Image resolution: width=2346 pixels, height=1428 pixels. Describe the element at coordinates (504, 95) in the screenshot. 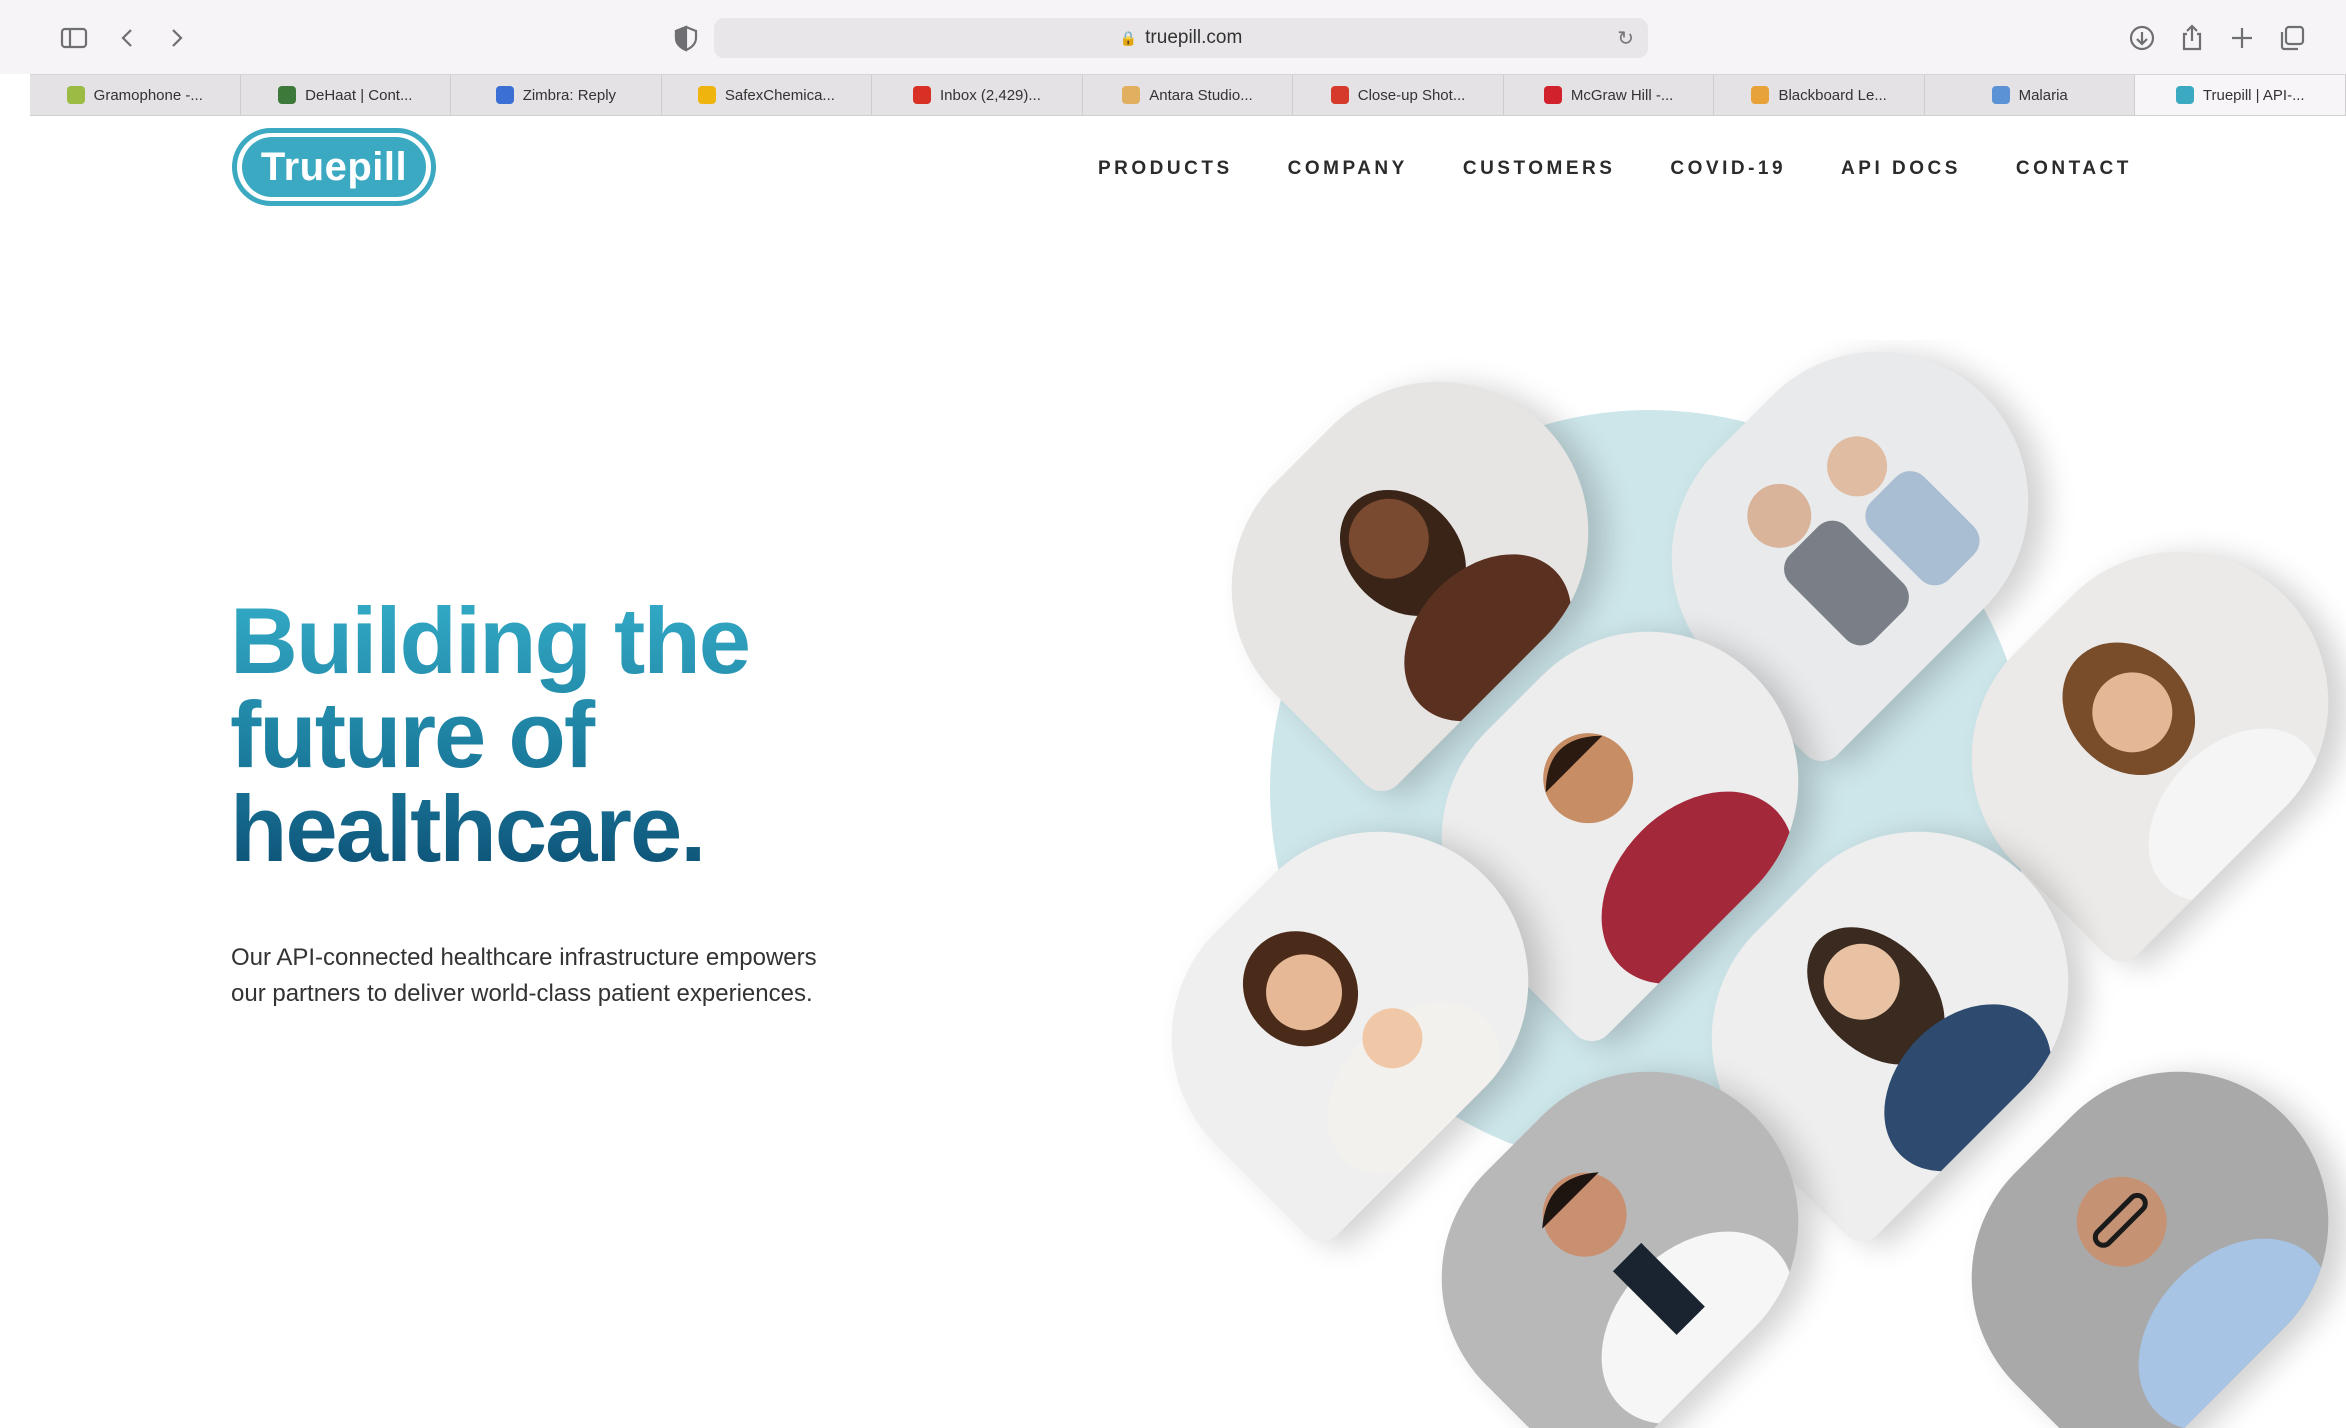

I see `zimbra-icon` at that location.